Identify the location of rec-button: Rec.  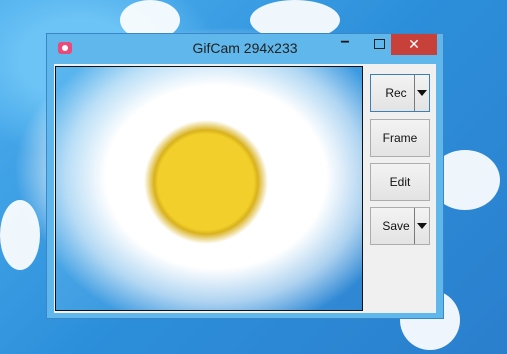
(400, 93).